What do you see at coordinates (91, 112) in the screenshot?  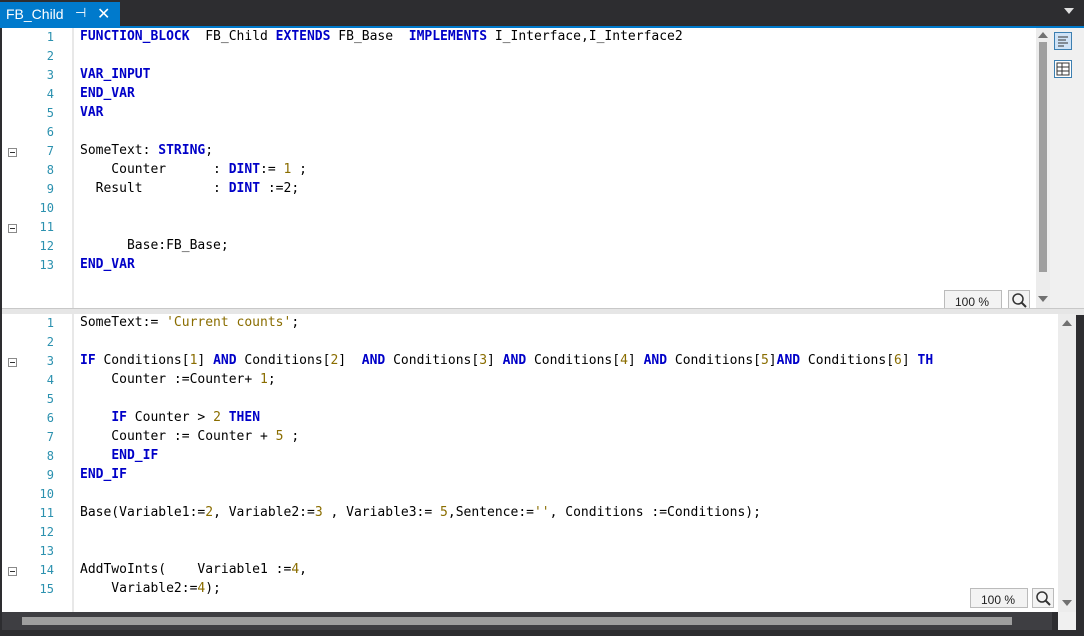 I see `code-line: VAR` at bounding box center [91, 112].